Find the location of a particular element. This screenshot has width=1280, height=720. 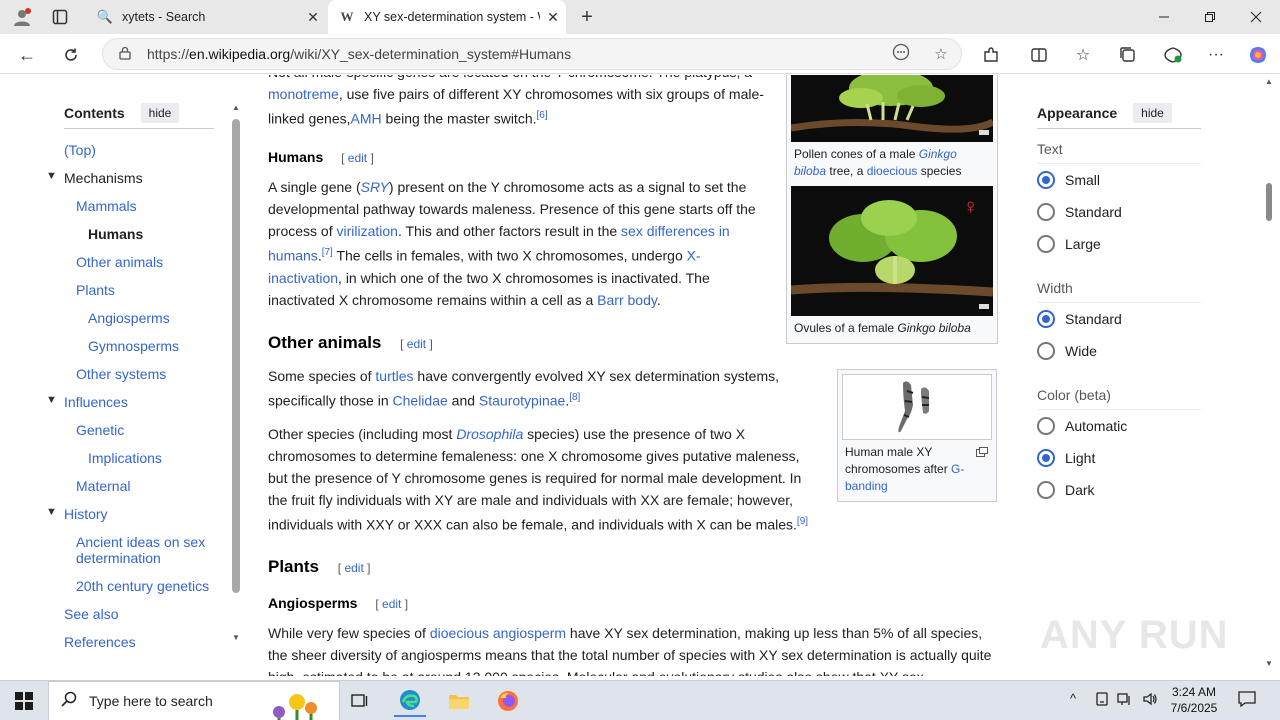

tab-search: 🔍 xytets - Search ✕ is located at coordinates (206, 17).